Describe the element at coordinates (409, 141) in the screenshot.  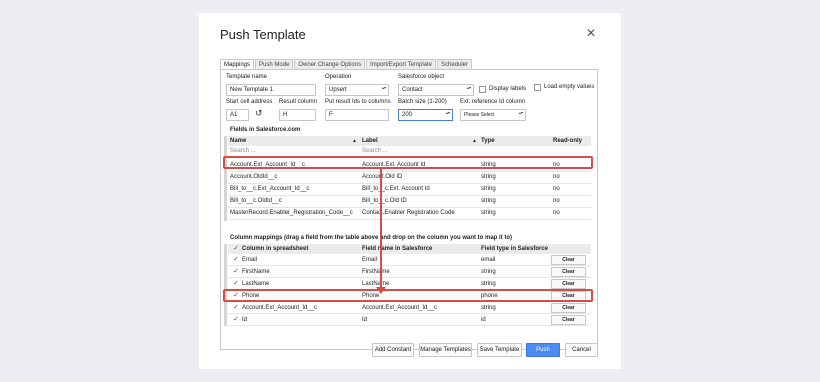
I see `fields-table-header: Name ▲ Label ▲ Type Read-only` at that location.